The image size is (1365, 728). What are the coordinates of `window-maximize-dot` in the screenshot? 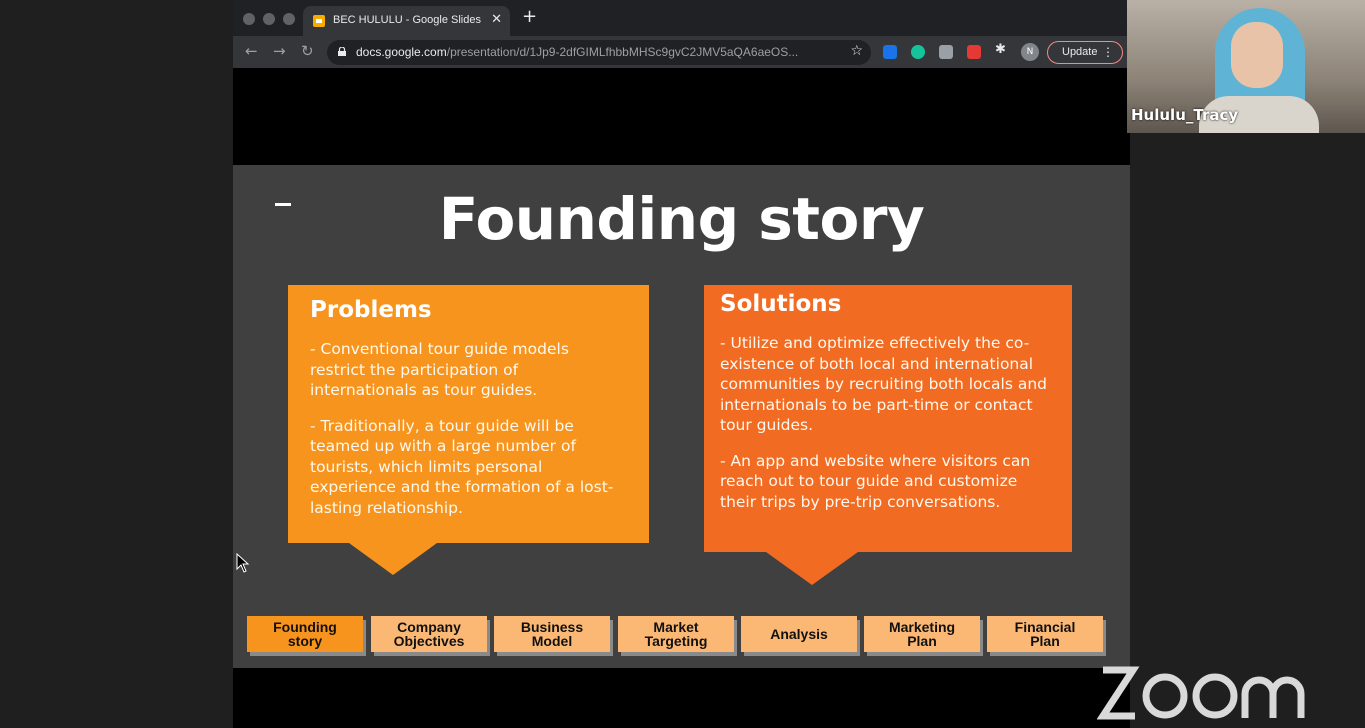 It's located at (289, 19).